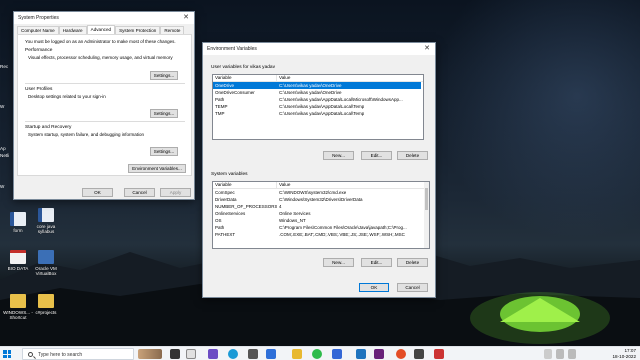 The image size is (640, 360). I want to click on system-list-scrollbar, so click(426, 215).